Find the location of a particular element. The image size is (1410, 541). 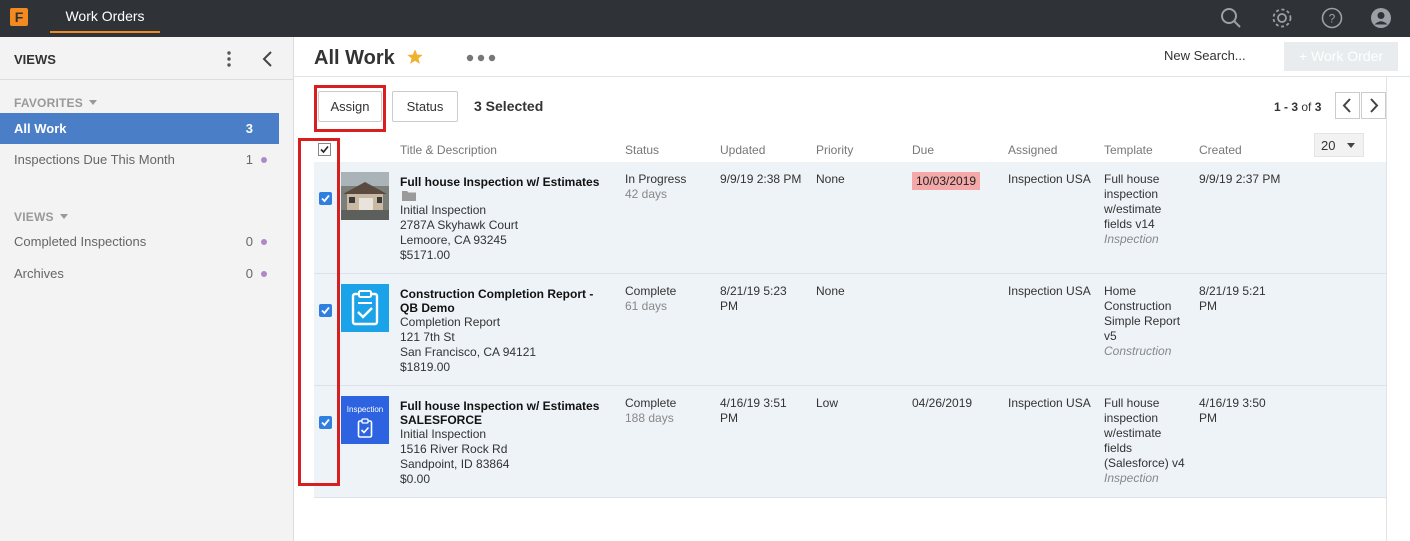

col-due: Due is located at coordinates (923, 150).